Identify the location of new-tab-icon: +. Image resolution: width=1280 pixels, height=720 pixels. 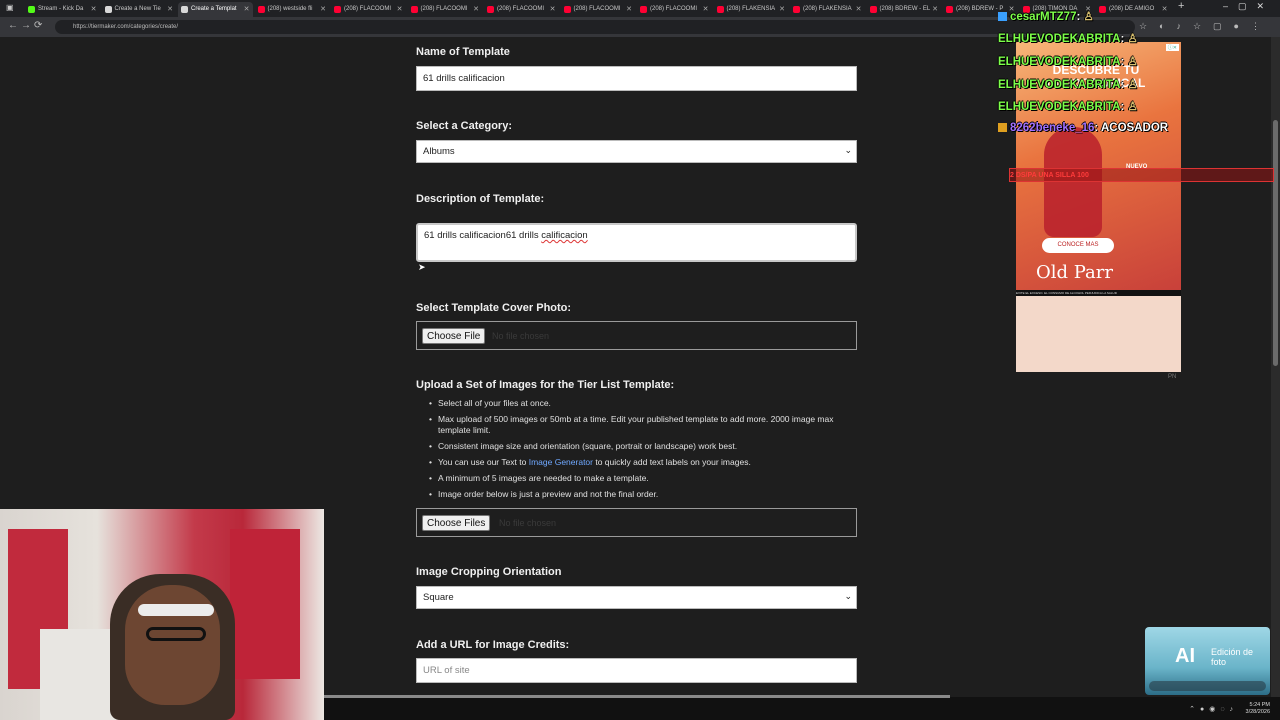
(1181, 6).